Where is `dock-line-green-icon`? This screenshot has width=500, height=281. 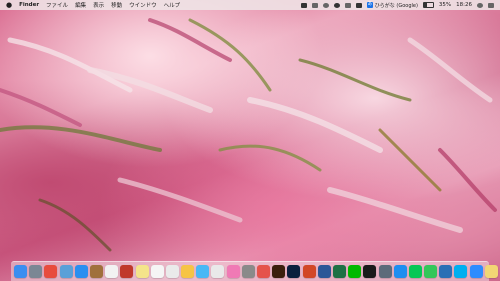 dock-line-green-icon is located at coordinates (415, 271).